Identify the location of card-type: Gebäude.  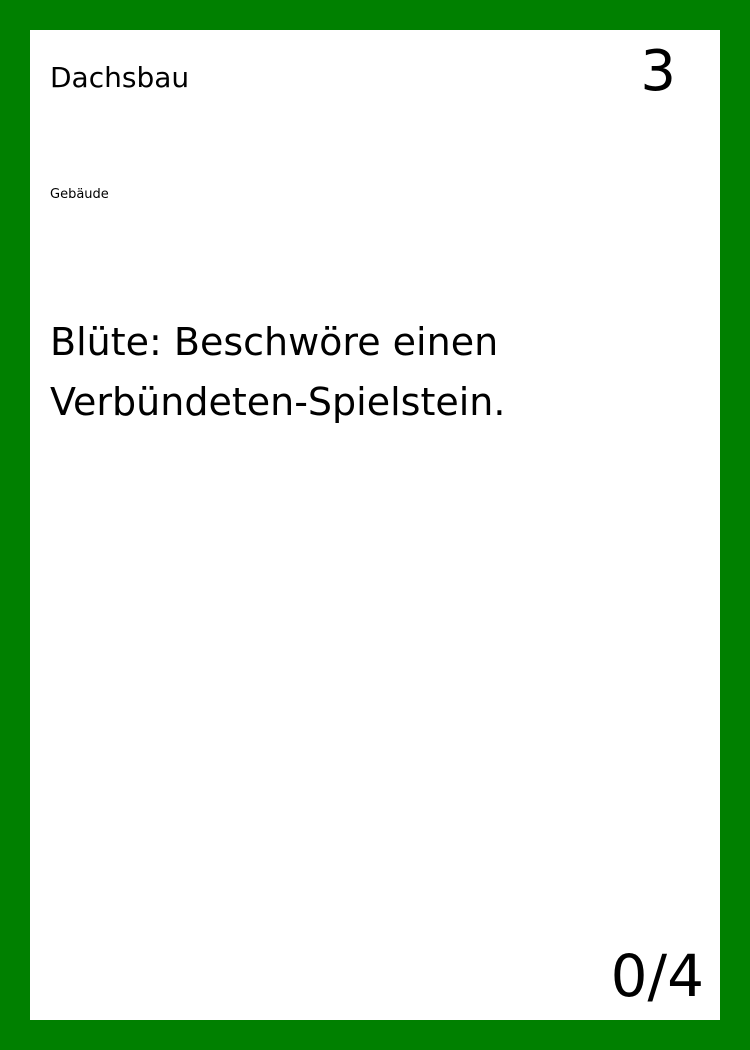
(79, 194).